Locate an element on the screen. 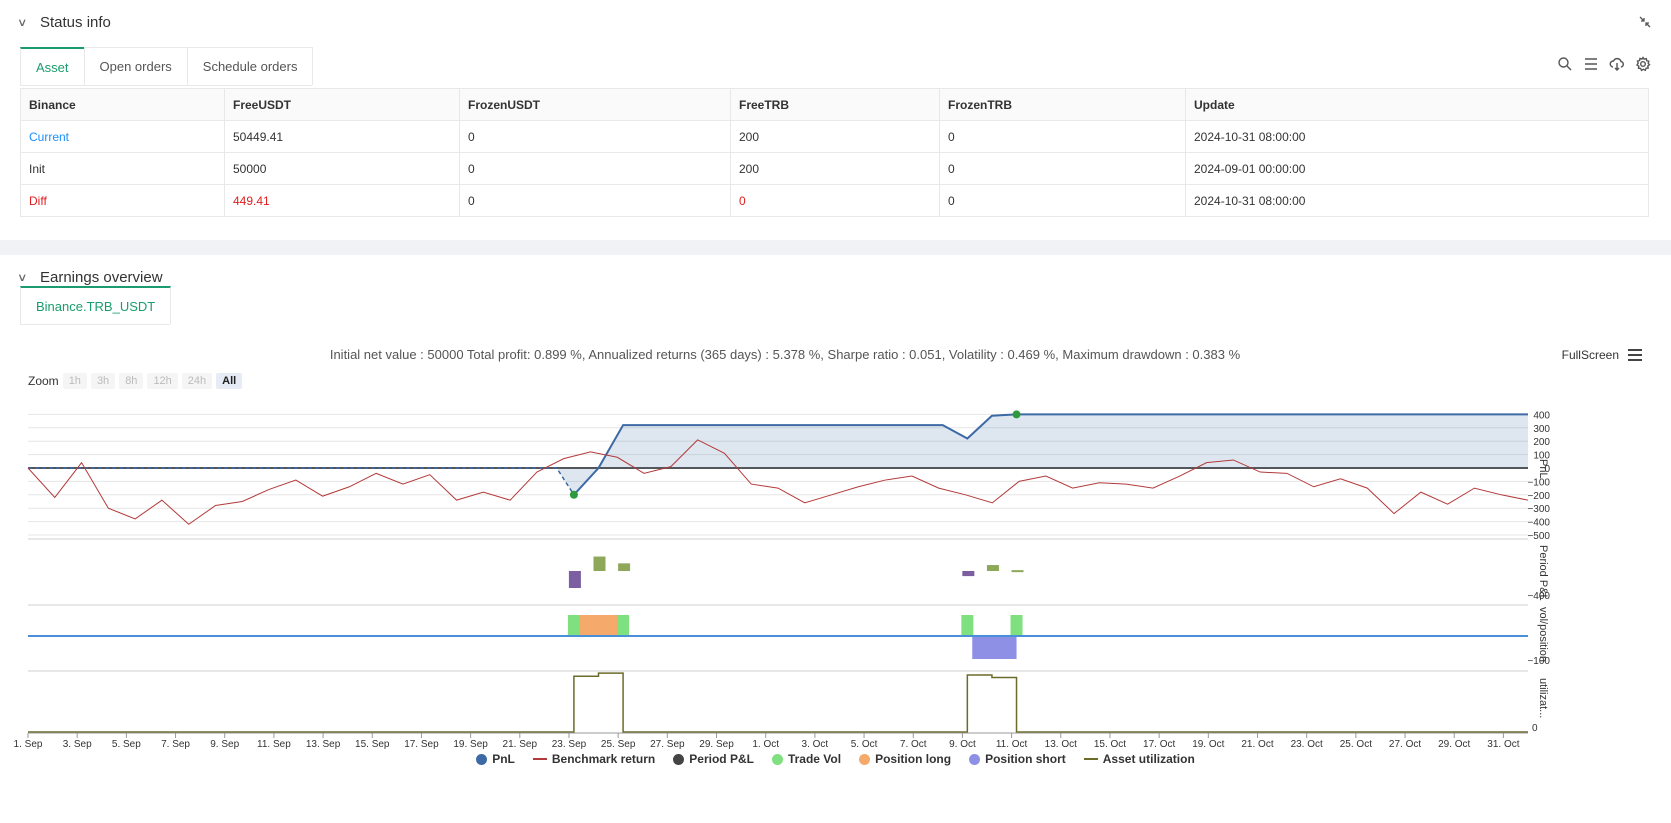 This screenshot has height=823, width=1671. table-cell: 50449.41 is located at coordinates (342, 136).